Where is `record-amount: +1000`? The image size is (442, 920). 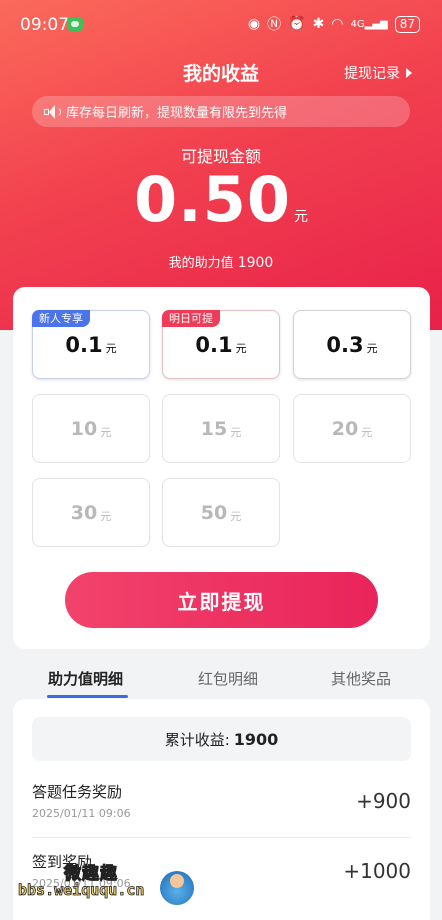 record-amount: +1000 is located at coordinates (377, 871).